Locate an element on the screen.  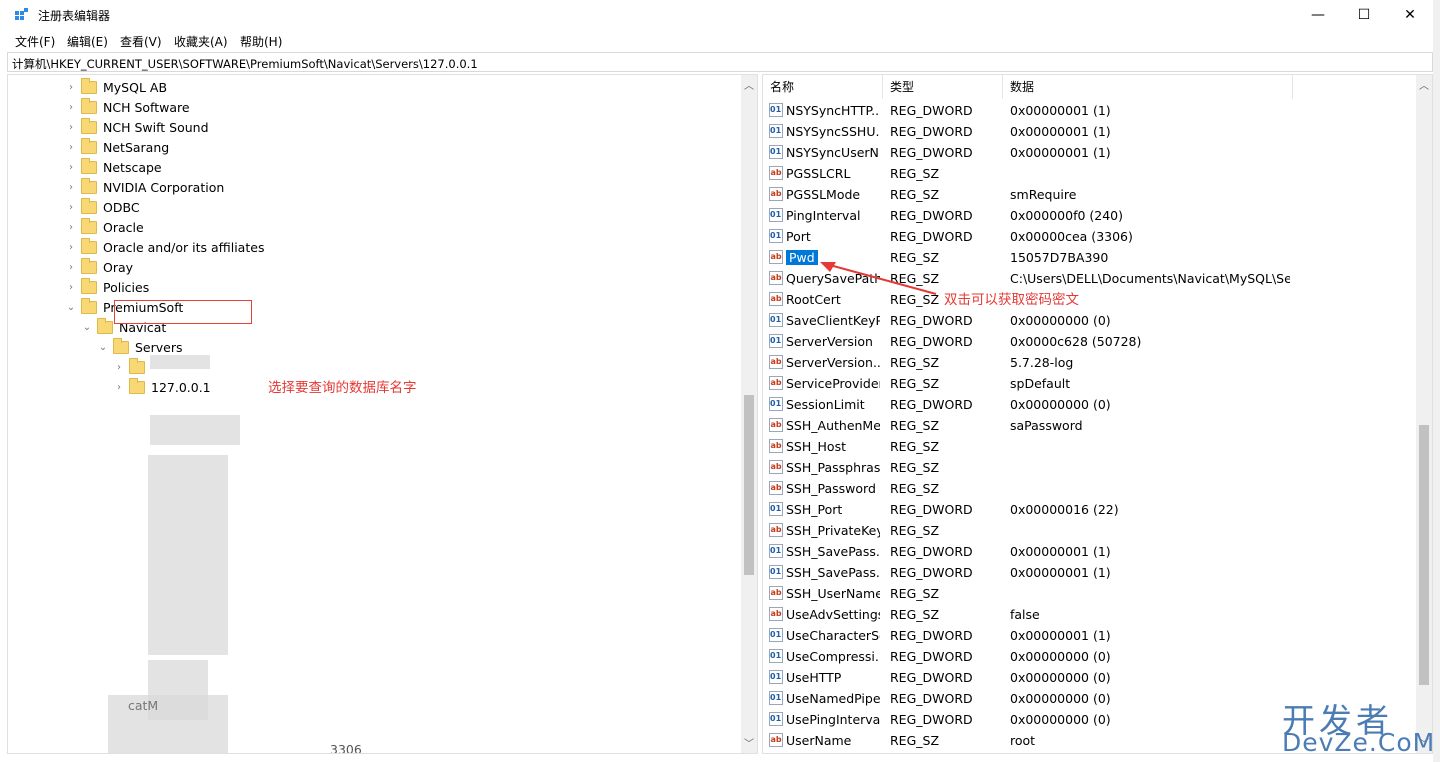
tree-item-blurred: › is located at coordinates (132, 367).